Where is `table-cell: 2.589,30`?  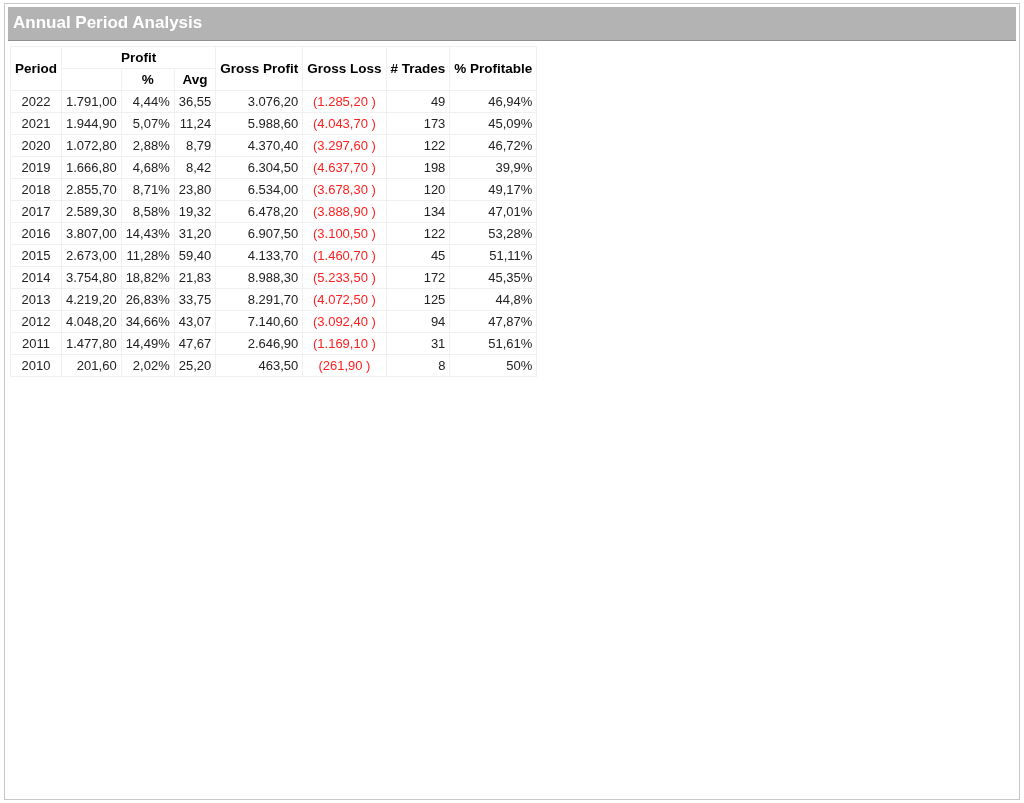
table-cell: 2.589,30 is located at coordinates (91, 211).